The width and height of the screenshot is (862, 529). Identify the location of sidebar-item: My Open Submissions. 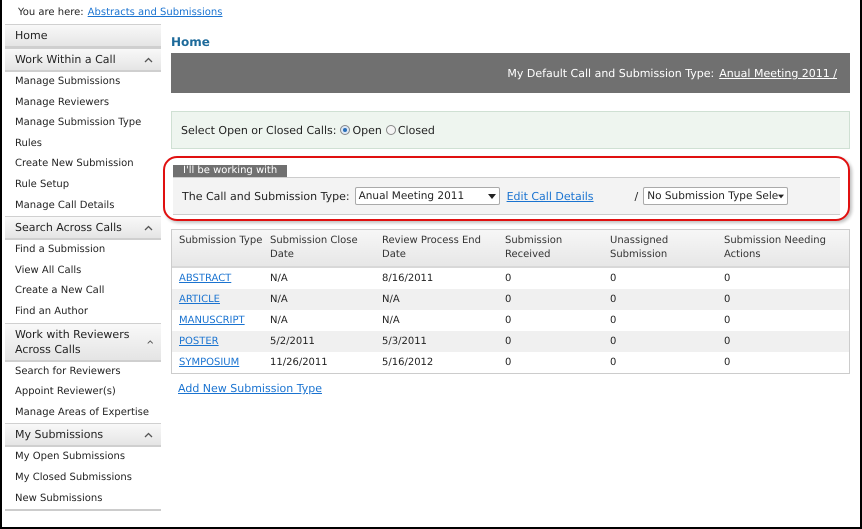
(83, 457).